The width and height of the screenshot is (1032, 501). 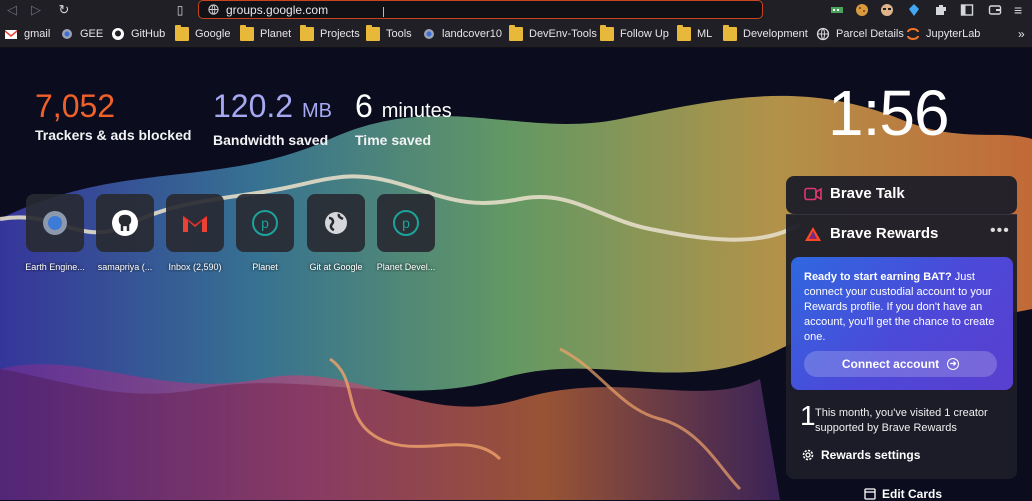 I want to click on bookmark-item: JupyterLab, so click(x=943, y=34).